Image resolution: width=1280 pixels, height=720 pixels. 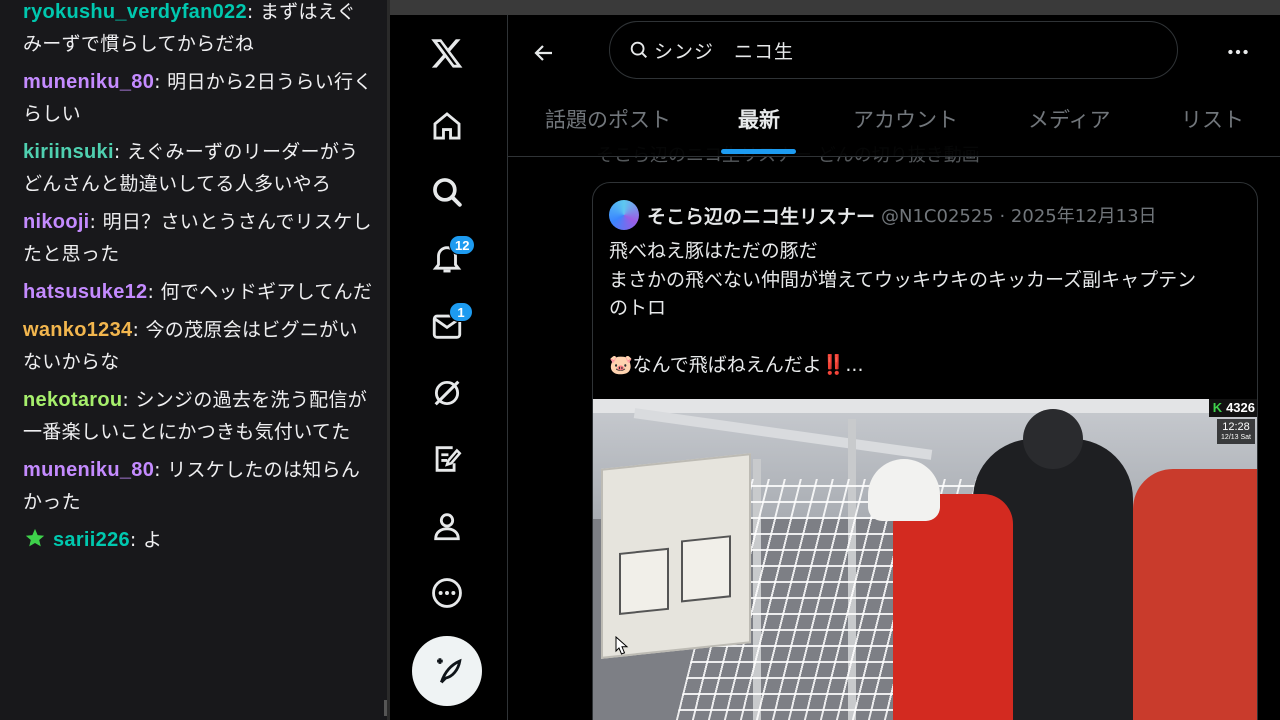 What do you see at coordinates (676, 556) in the screenshot?
I see `video-signboard` at bounding box center [676, 556].